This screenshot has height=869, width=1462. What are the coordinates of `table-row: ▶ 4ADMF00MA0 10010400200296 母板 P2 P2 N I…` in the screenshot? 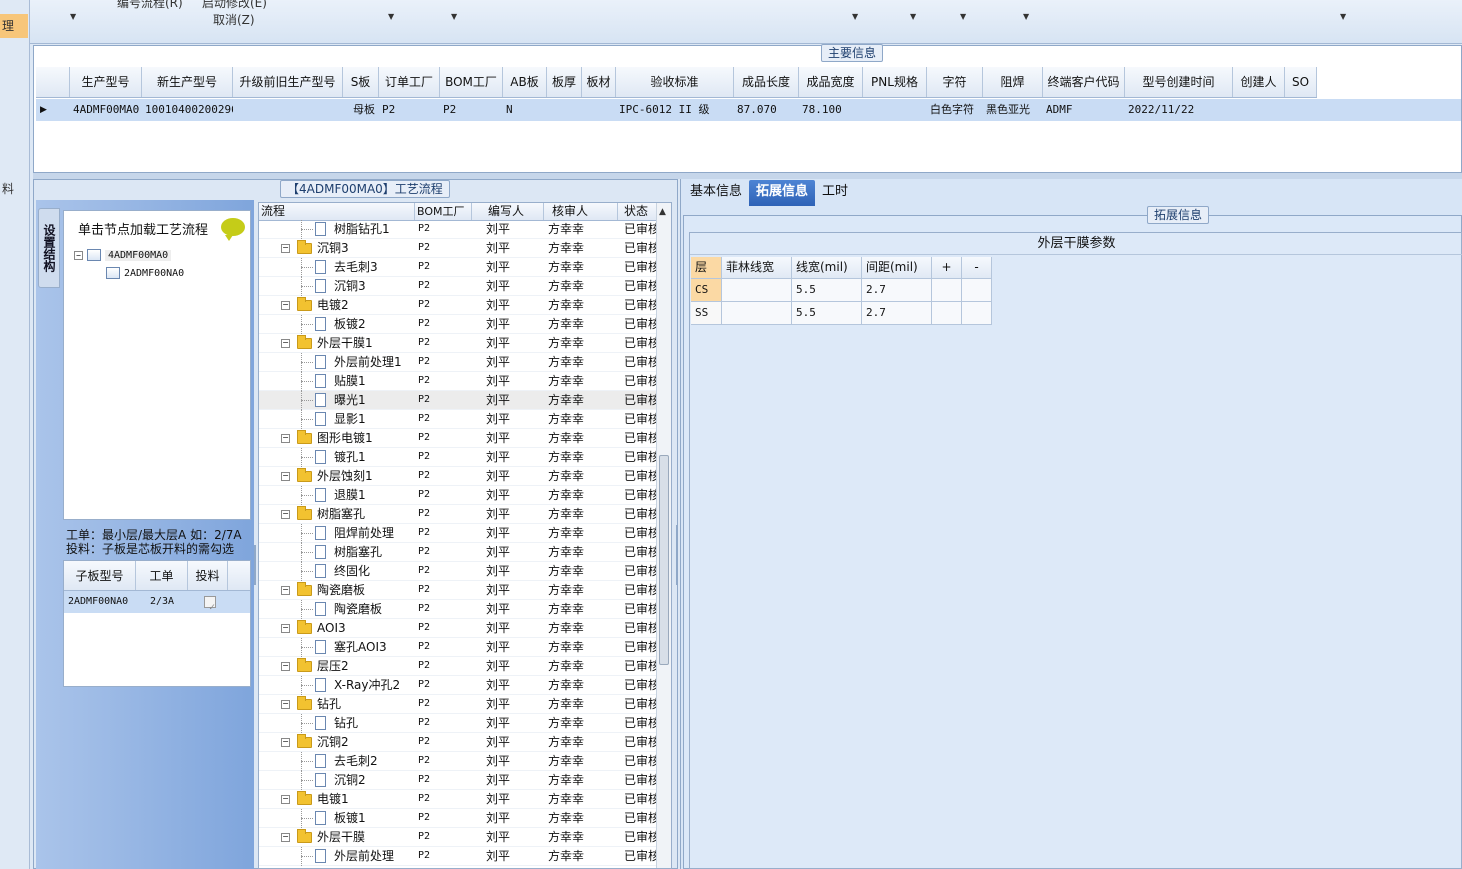 It's located at (748, 110).